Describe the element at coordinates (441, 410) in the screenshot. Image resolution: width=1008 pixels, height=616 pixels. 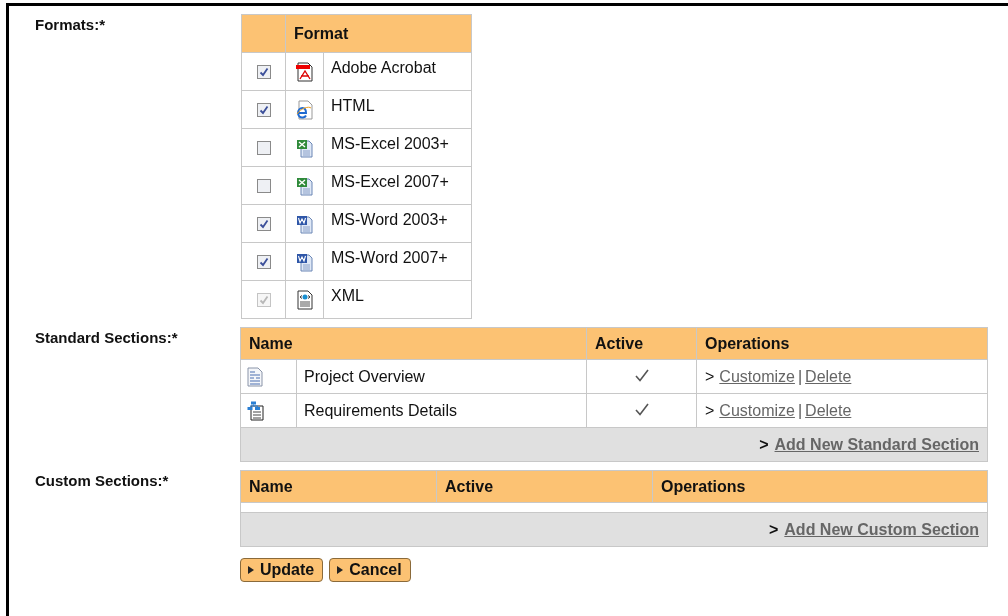
I see `section-name: Requirements Details` at that location.